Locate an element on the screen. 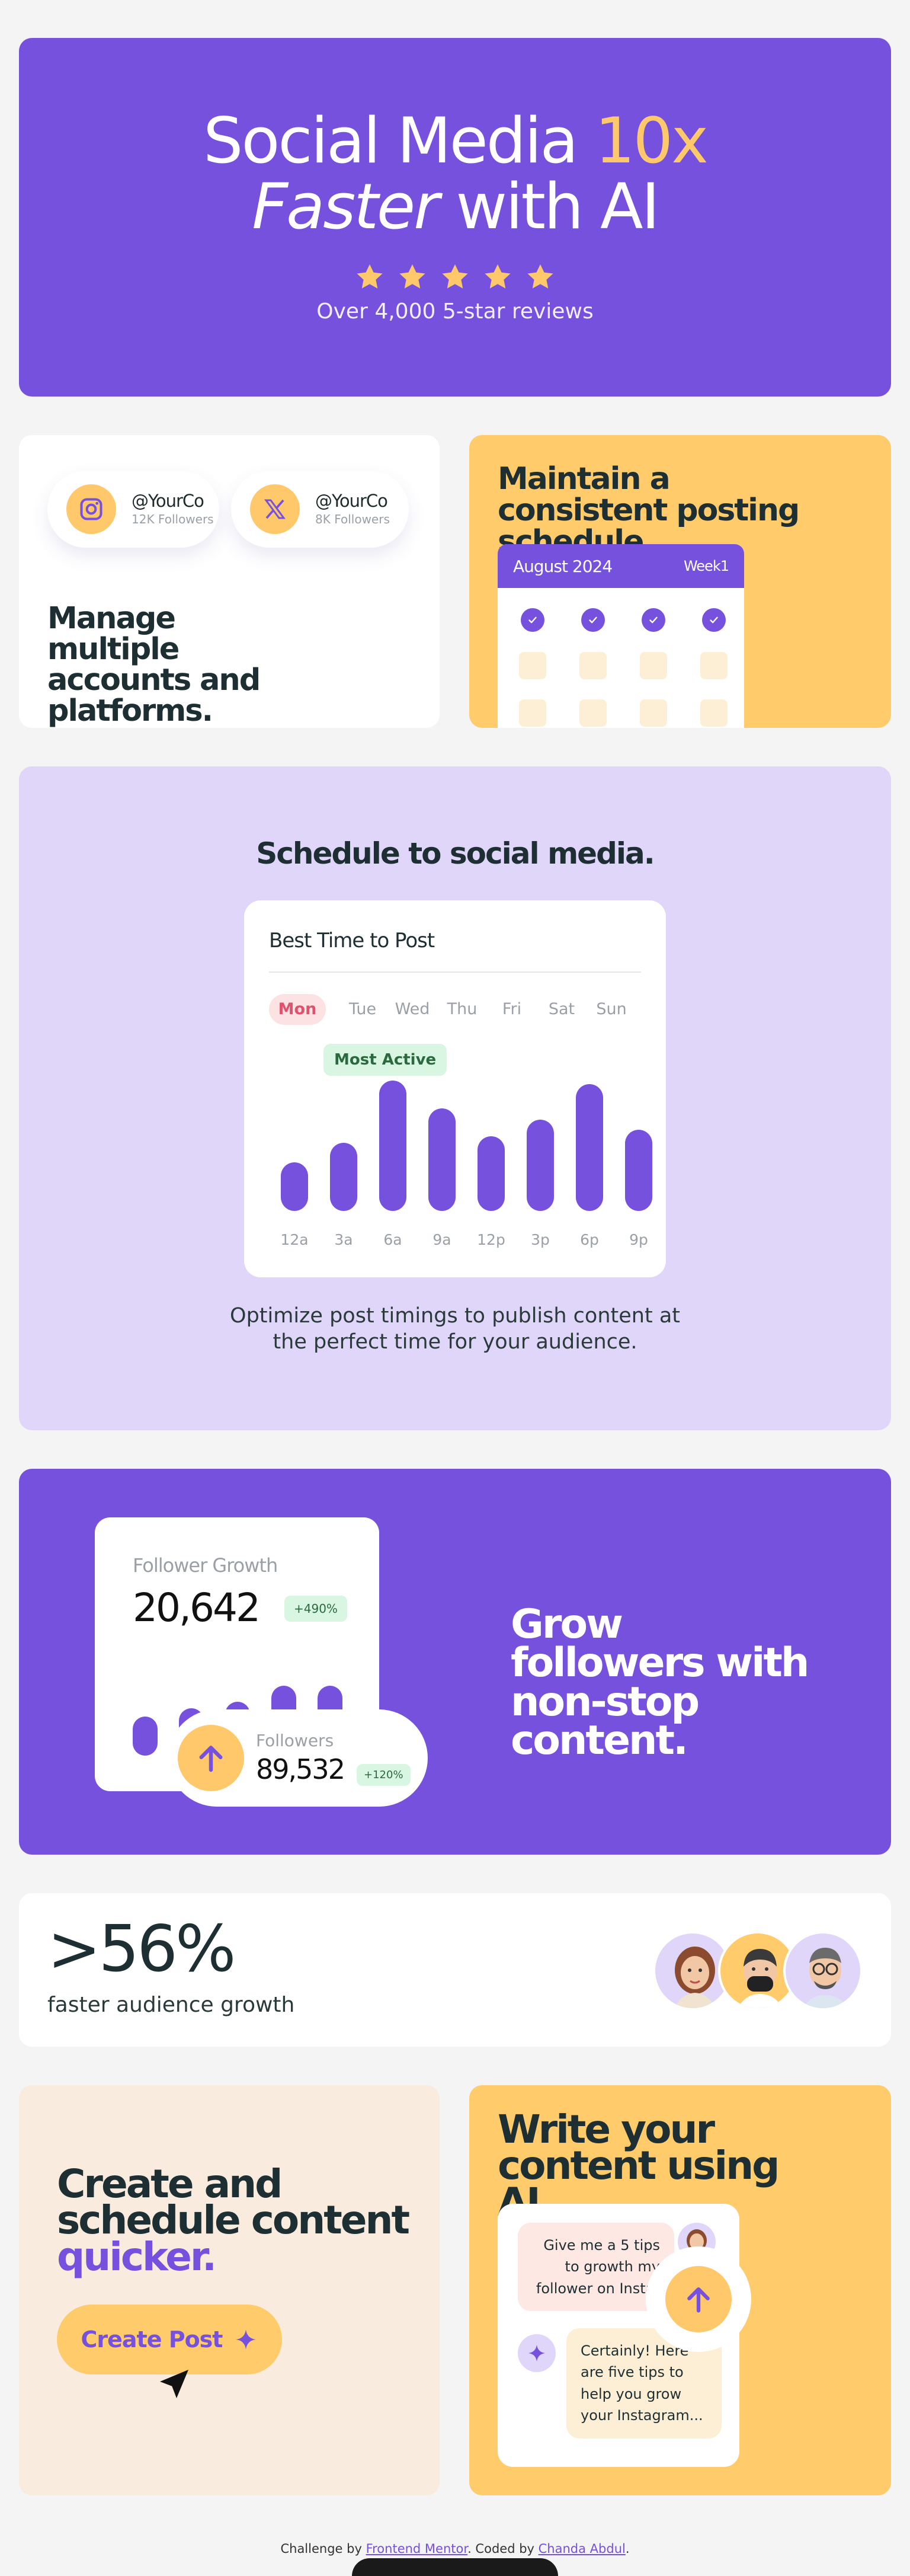  divider is located at coordinates (455, 972).